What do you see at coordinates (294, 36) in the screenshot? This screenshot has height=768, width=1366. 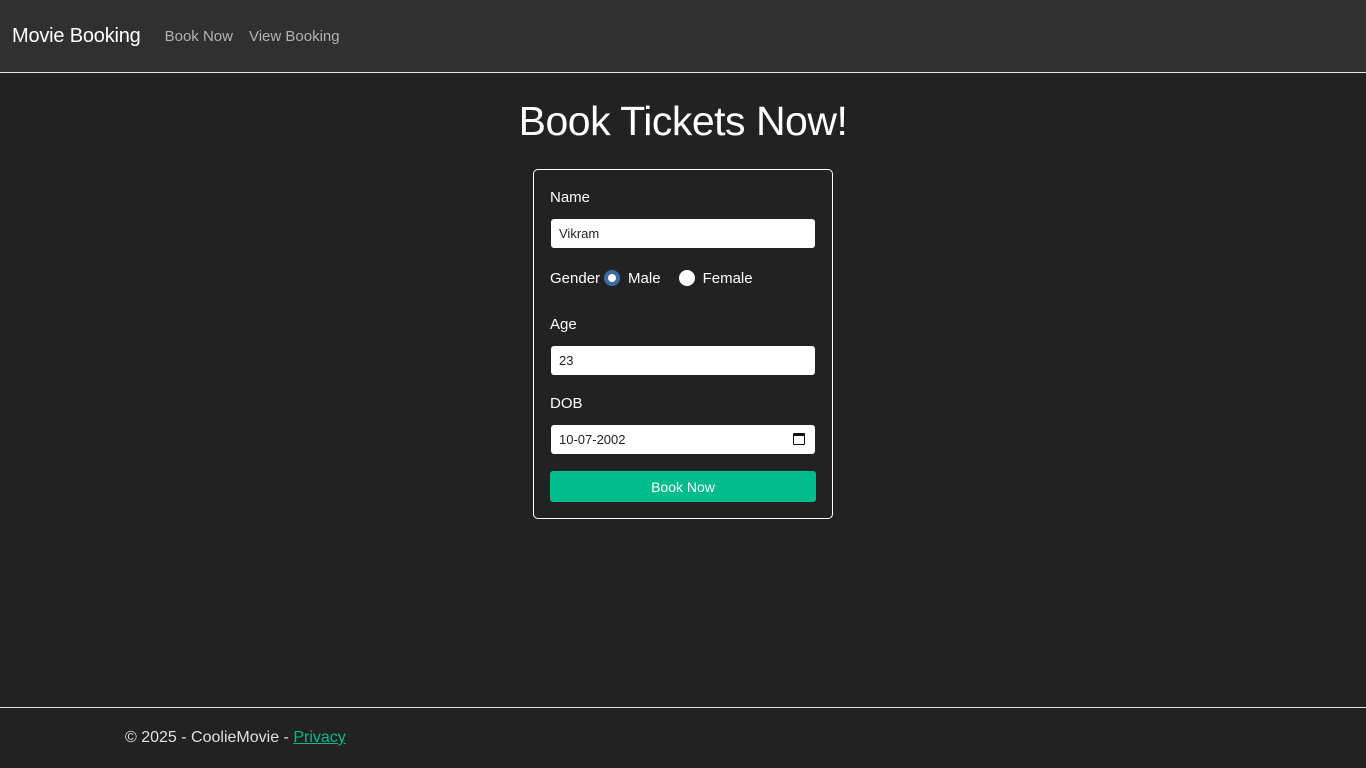 I see `nav-link-view-booking: View Booking` at bounding box center [294, 36].